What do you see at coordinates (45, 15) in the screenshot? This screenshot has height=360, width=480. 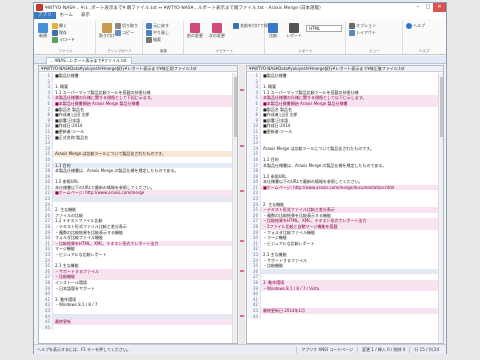 I see `tab-app: アプリ` at bounding box center [45, 15].